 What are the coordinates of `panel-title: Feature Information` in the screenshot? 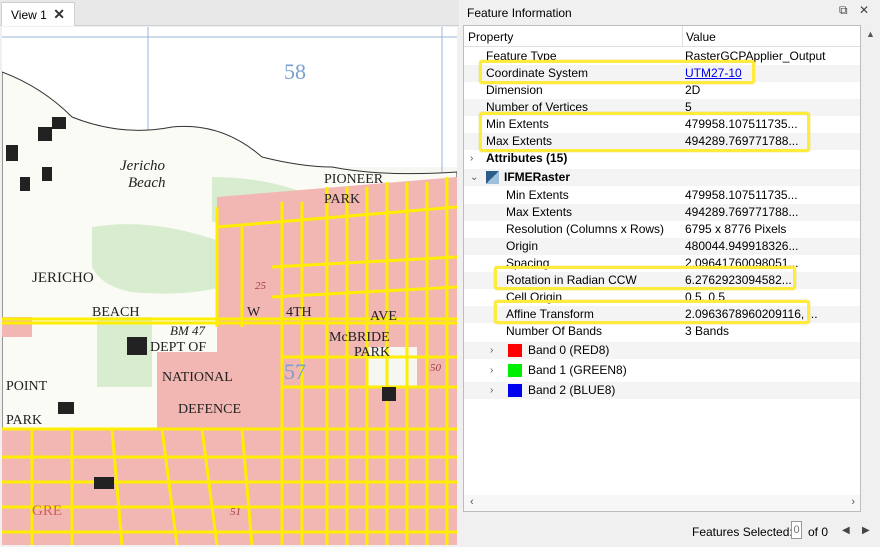 It's located at (519, 12).